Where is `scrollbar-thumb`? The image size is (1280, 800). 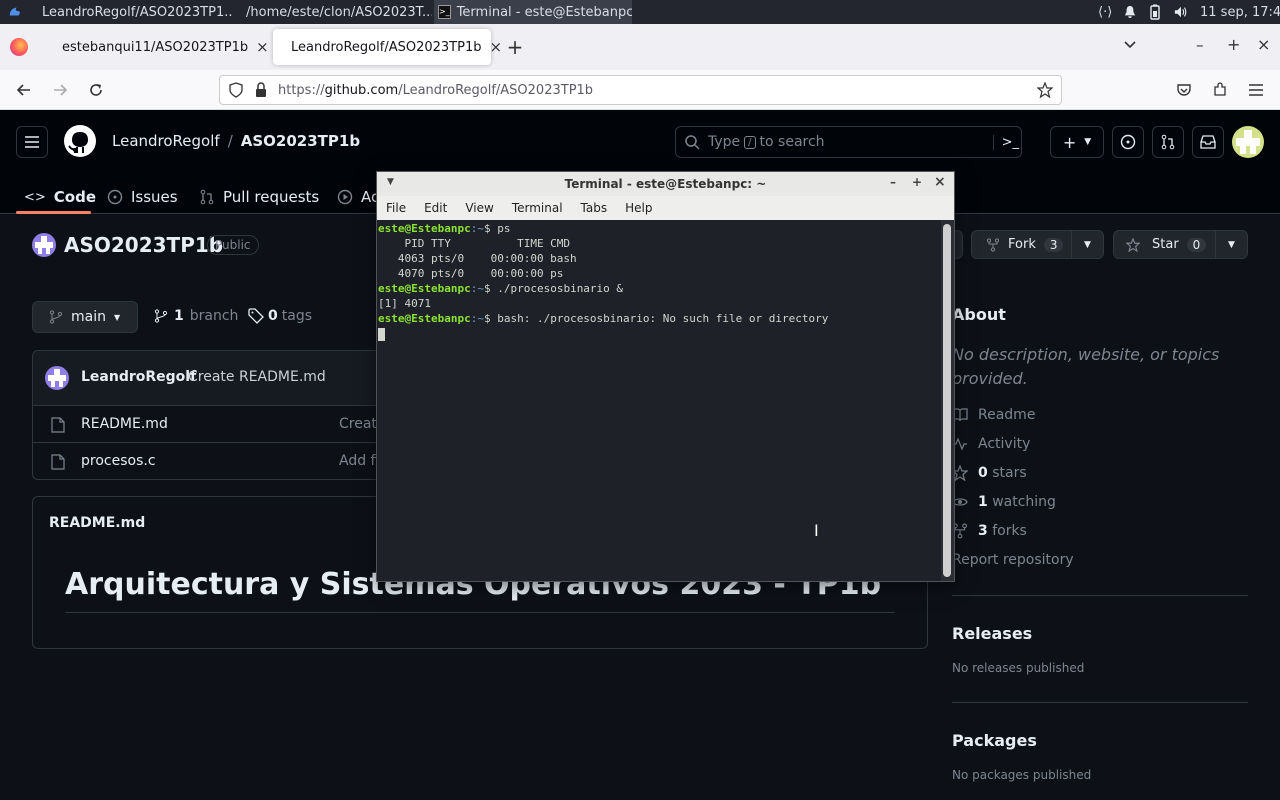
scrollbar-thumb is located at coordinates (947, 400).